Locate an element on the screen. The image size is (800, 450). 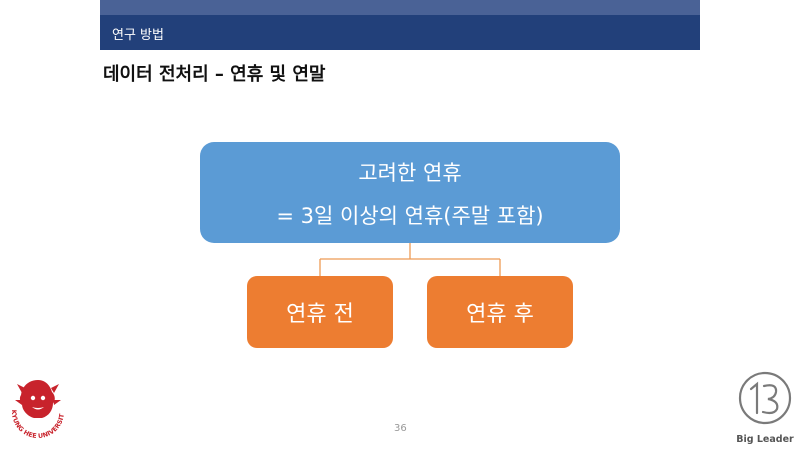
page-number: 36 is located at coordinates (400, 428).